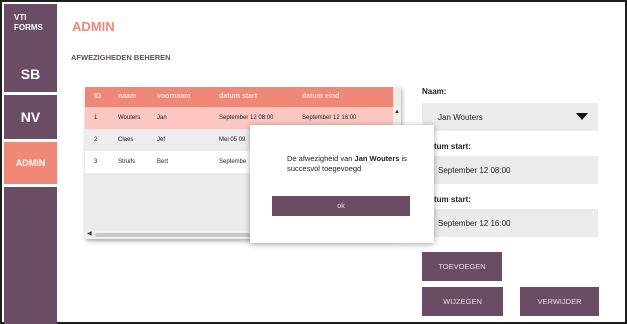 This screenshot has width=627, height=324. What do you see at coordinates (452, 199) in the screenshot?
I see `datum-eind-label: tum start:` at bounding box center [452, 199].